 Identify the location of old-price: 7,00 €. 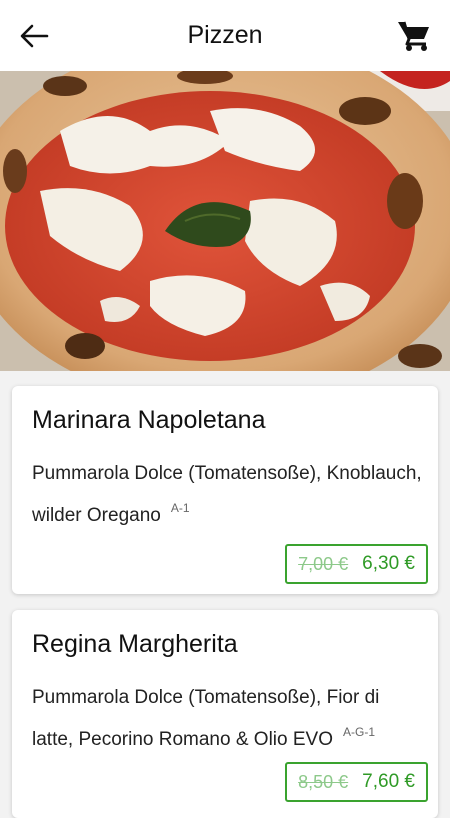
(323, 563).